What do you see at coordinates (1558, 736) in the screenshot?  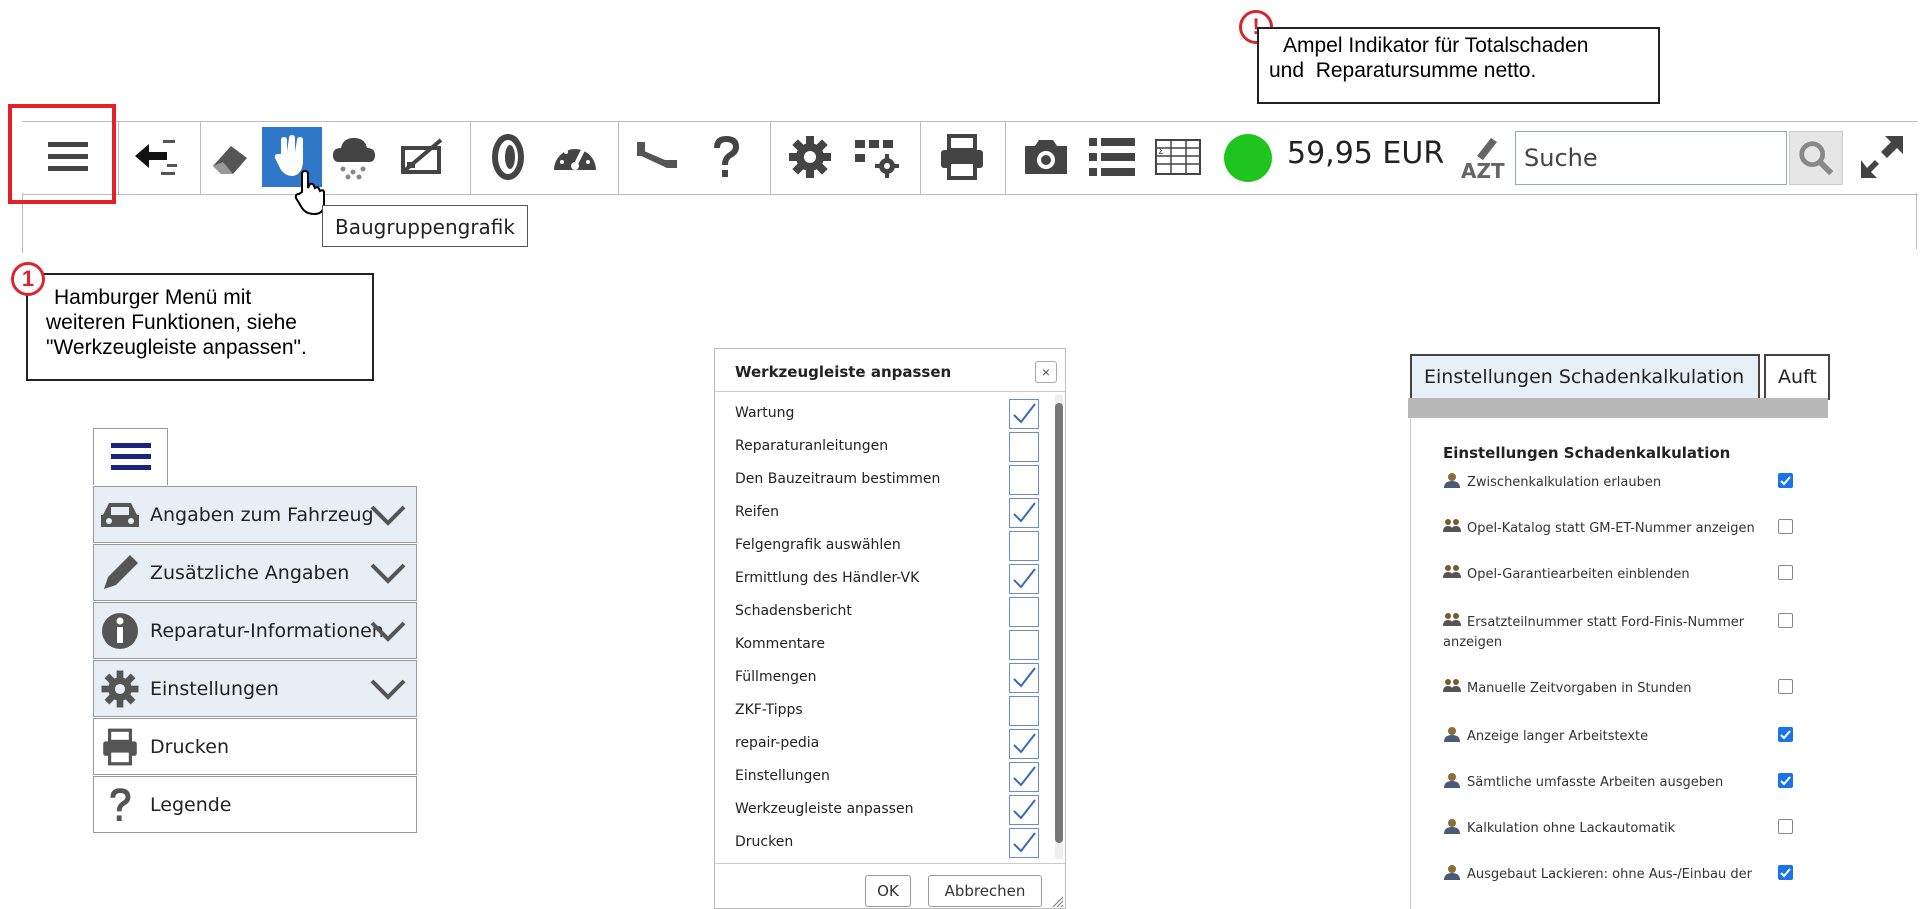 I see `settings-option-label: Anzeige langer Arbeitstexte` at bounding box center [1558, 736].